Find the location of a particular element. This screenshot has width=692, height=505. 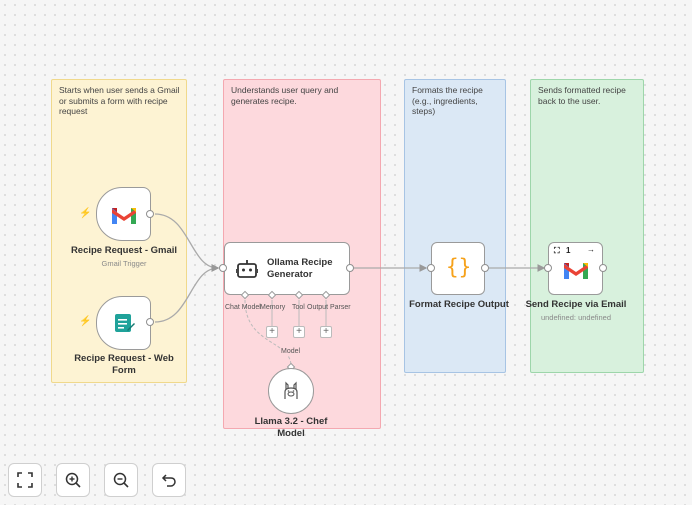

node-web-form is located at coordinates (123, 323).